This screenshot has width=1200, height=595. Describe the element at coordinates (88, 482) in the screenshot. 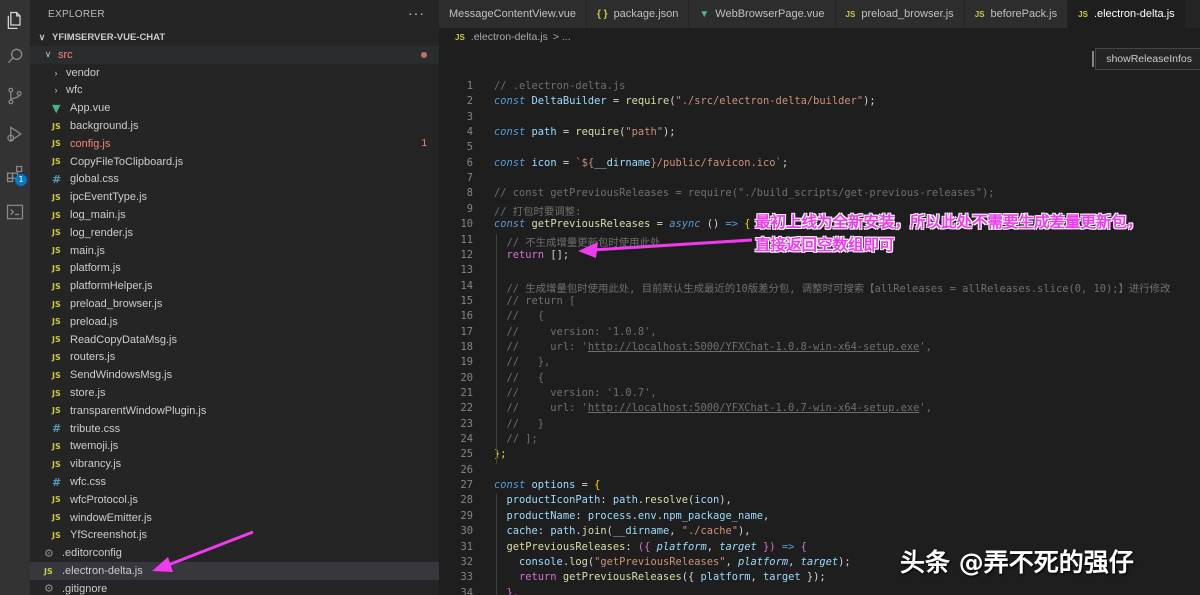

I see `file-tree-item-label: wfc.css` at that location.